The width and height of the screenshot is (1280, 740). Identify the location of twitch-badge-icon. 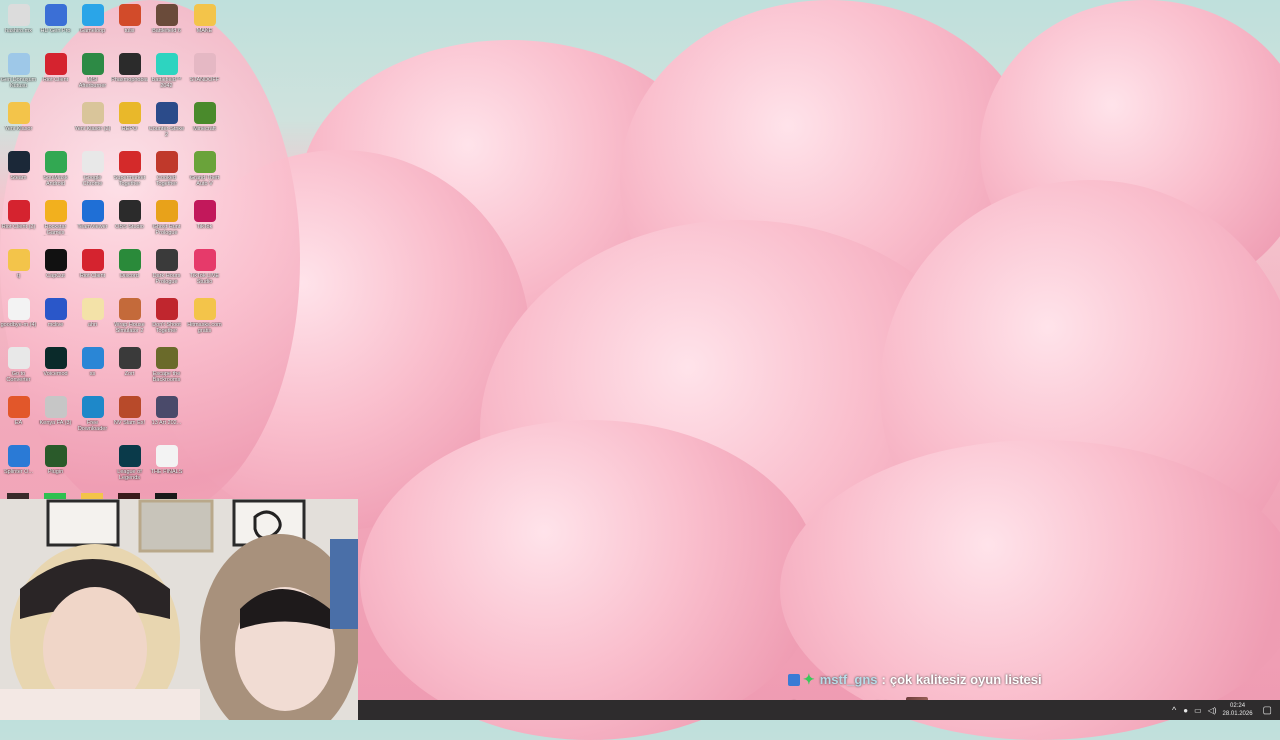
(794, 679).